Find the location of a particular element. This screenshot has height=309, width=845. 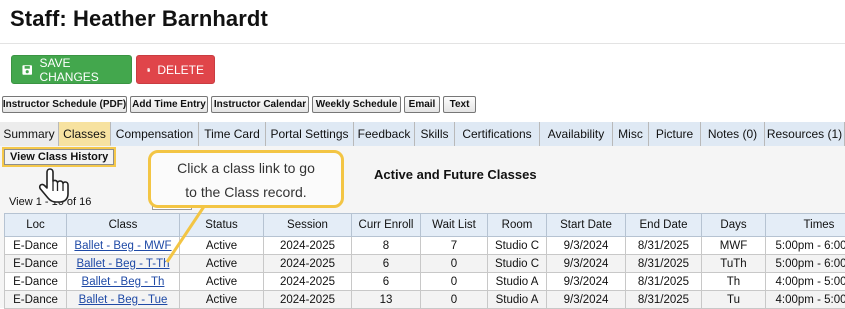

tab-compensation: Compensation is located at coordinates (155, 134).